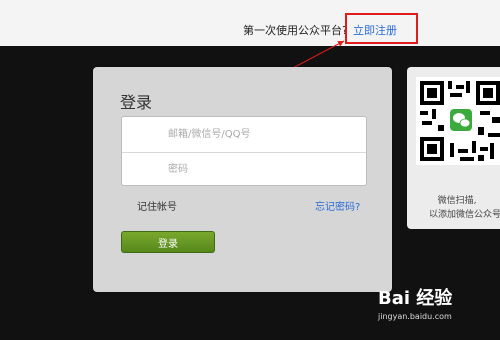 The width and height of the screenshot is (500, 340). Describe the element at coordinates (415, 316) in the screenshot. I see `watermark-site: jingyan.baidu.com` at that location.